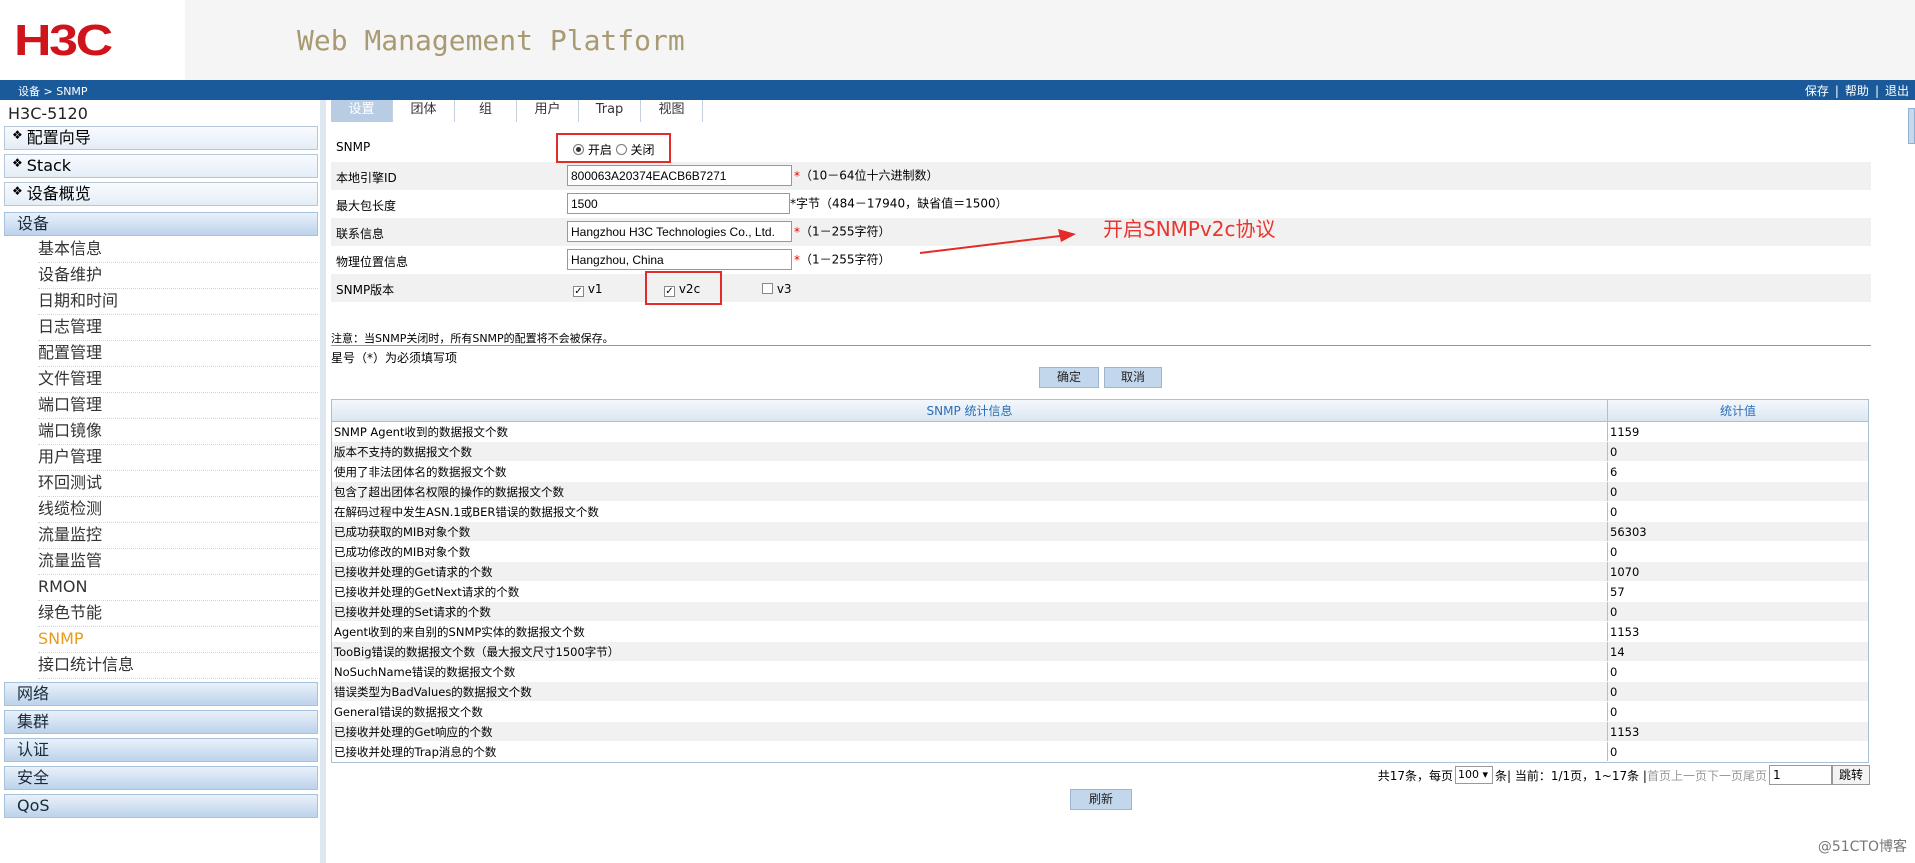  Describe the element at coordinates (997, 241) in the screenshot. I see `annotation-arrow-icon` at that location.